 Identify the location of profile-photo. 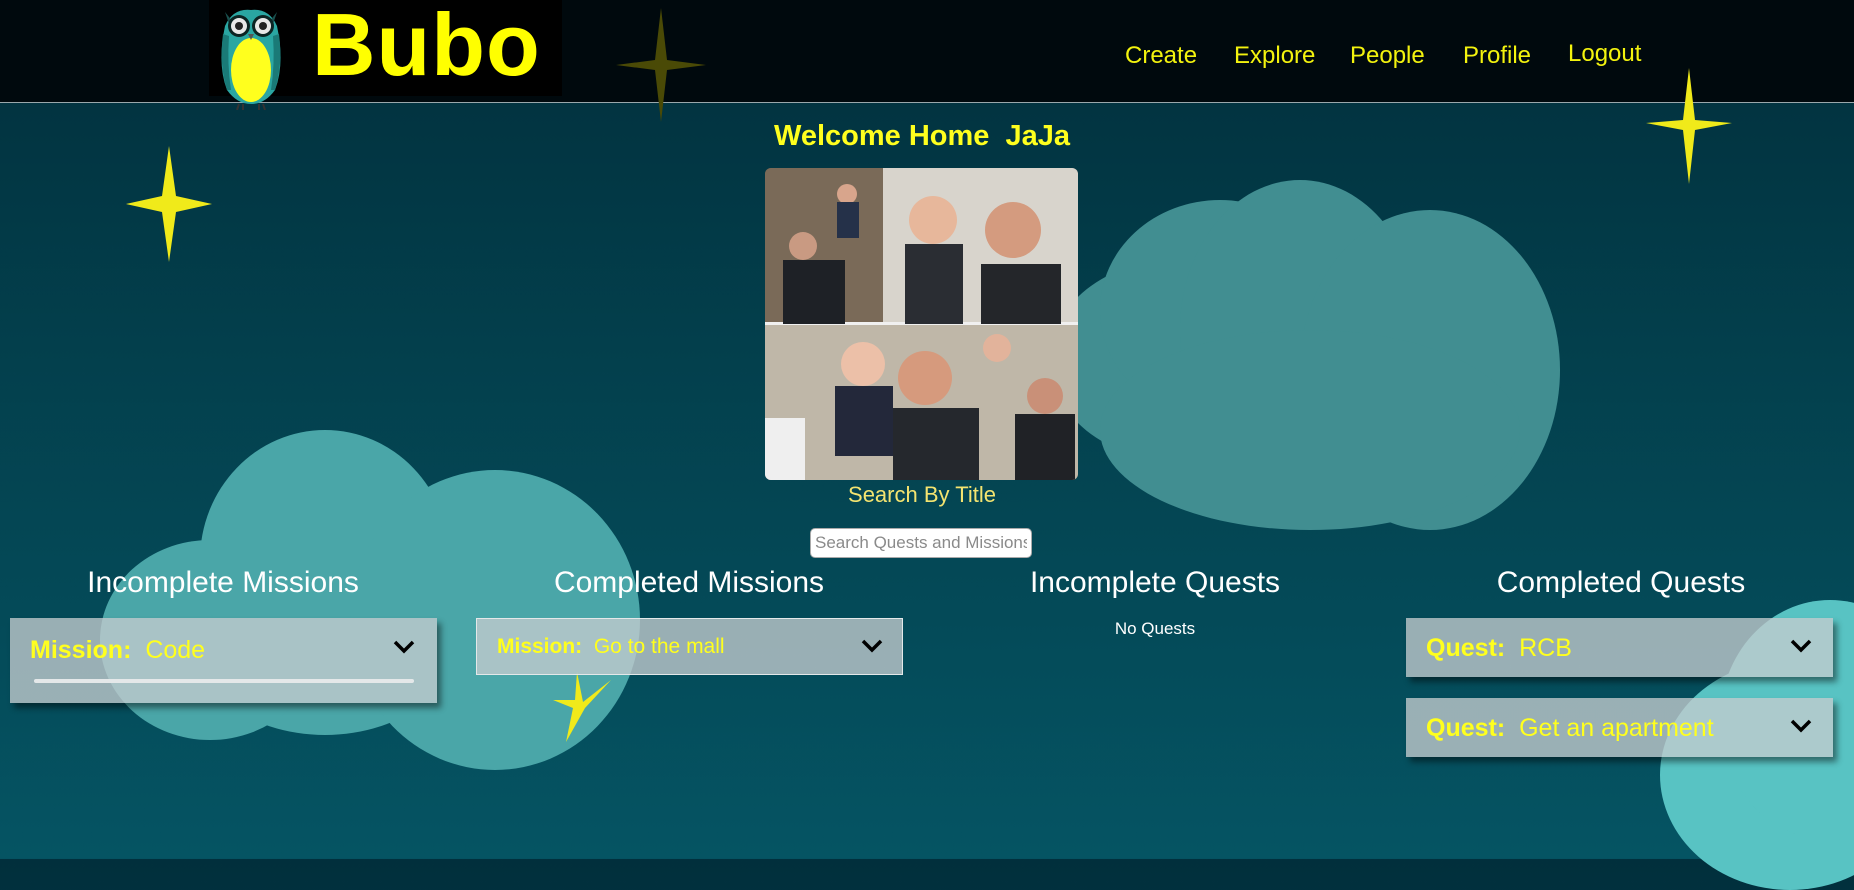
(921, 324).